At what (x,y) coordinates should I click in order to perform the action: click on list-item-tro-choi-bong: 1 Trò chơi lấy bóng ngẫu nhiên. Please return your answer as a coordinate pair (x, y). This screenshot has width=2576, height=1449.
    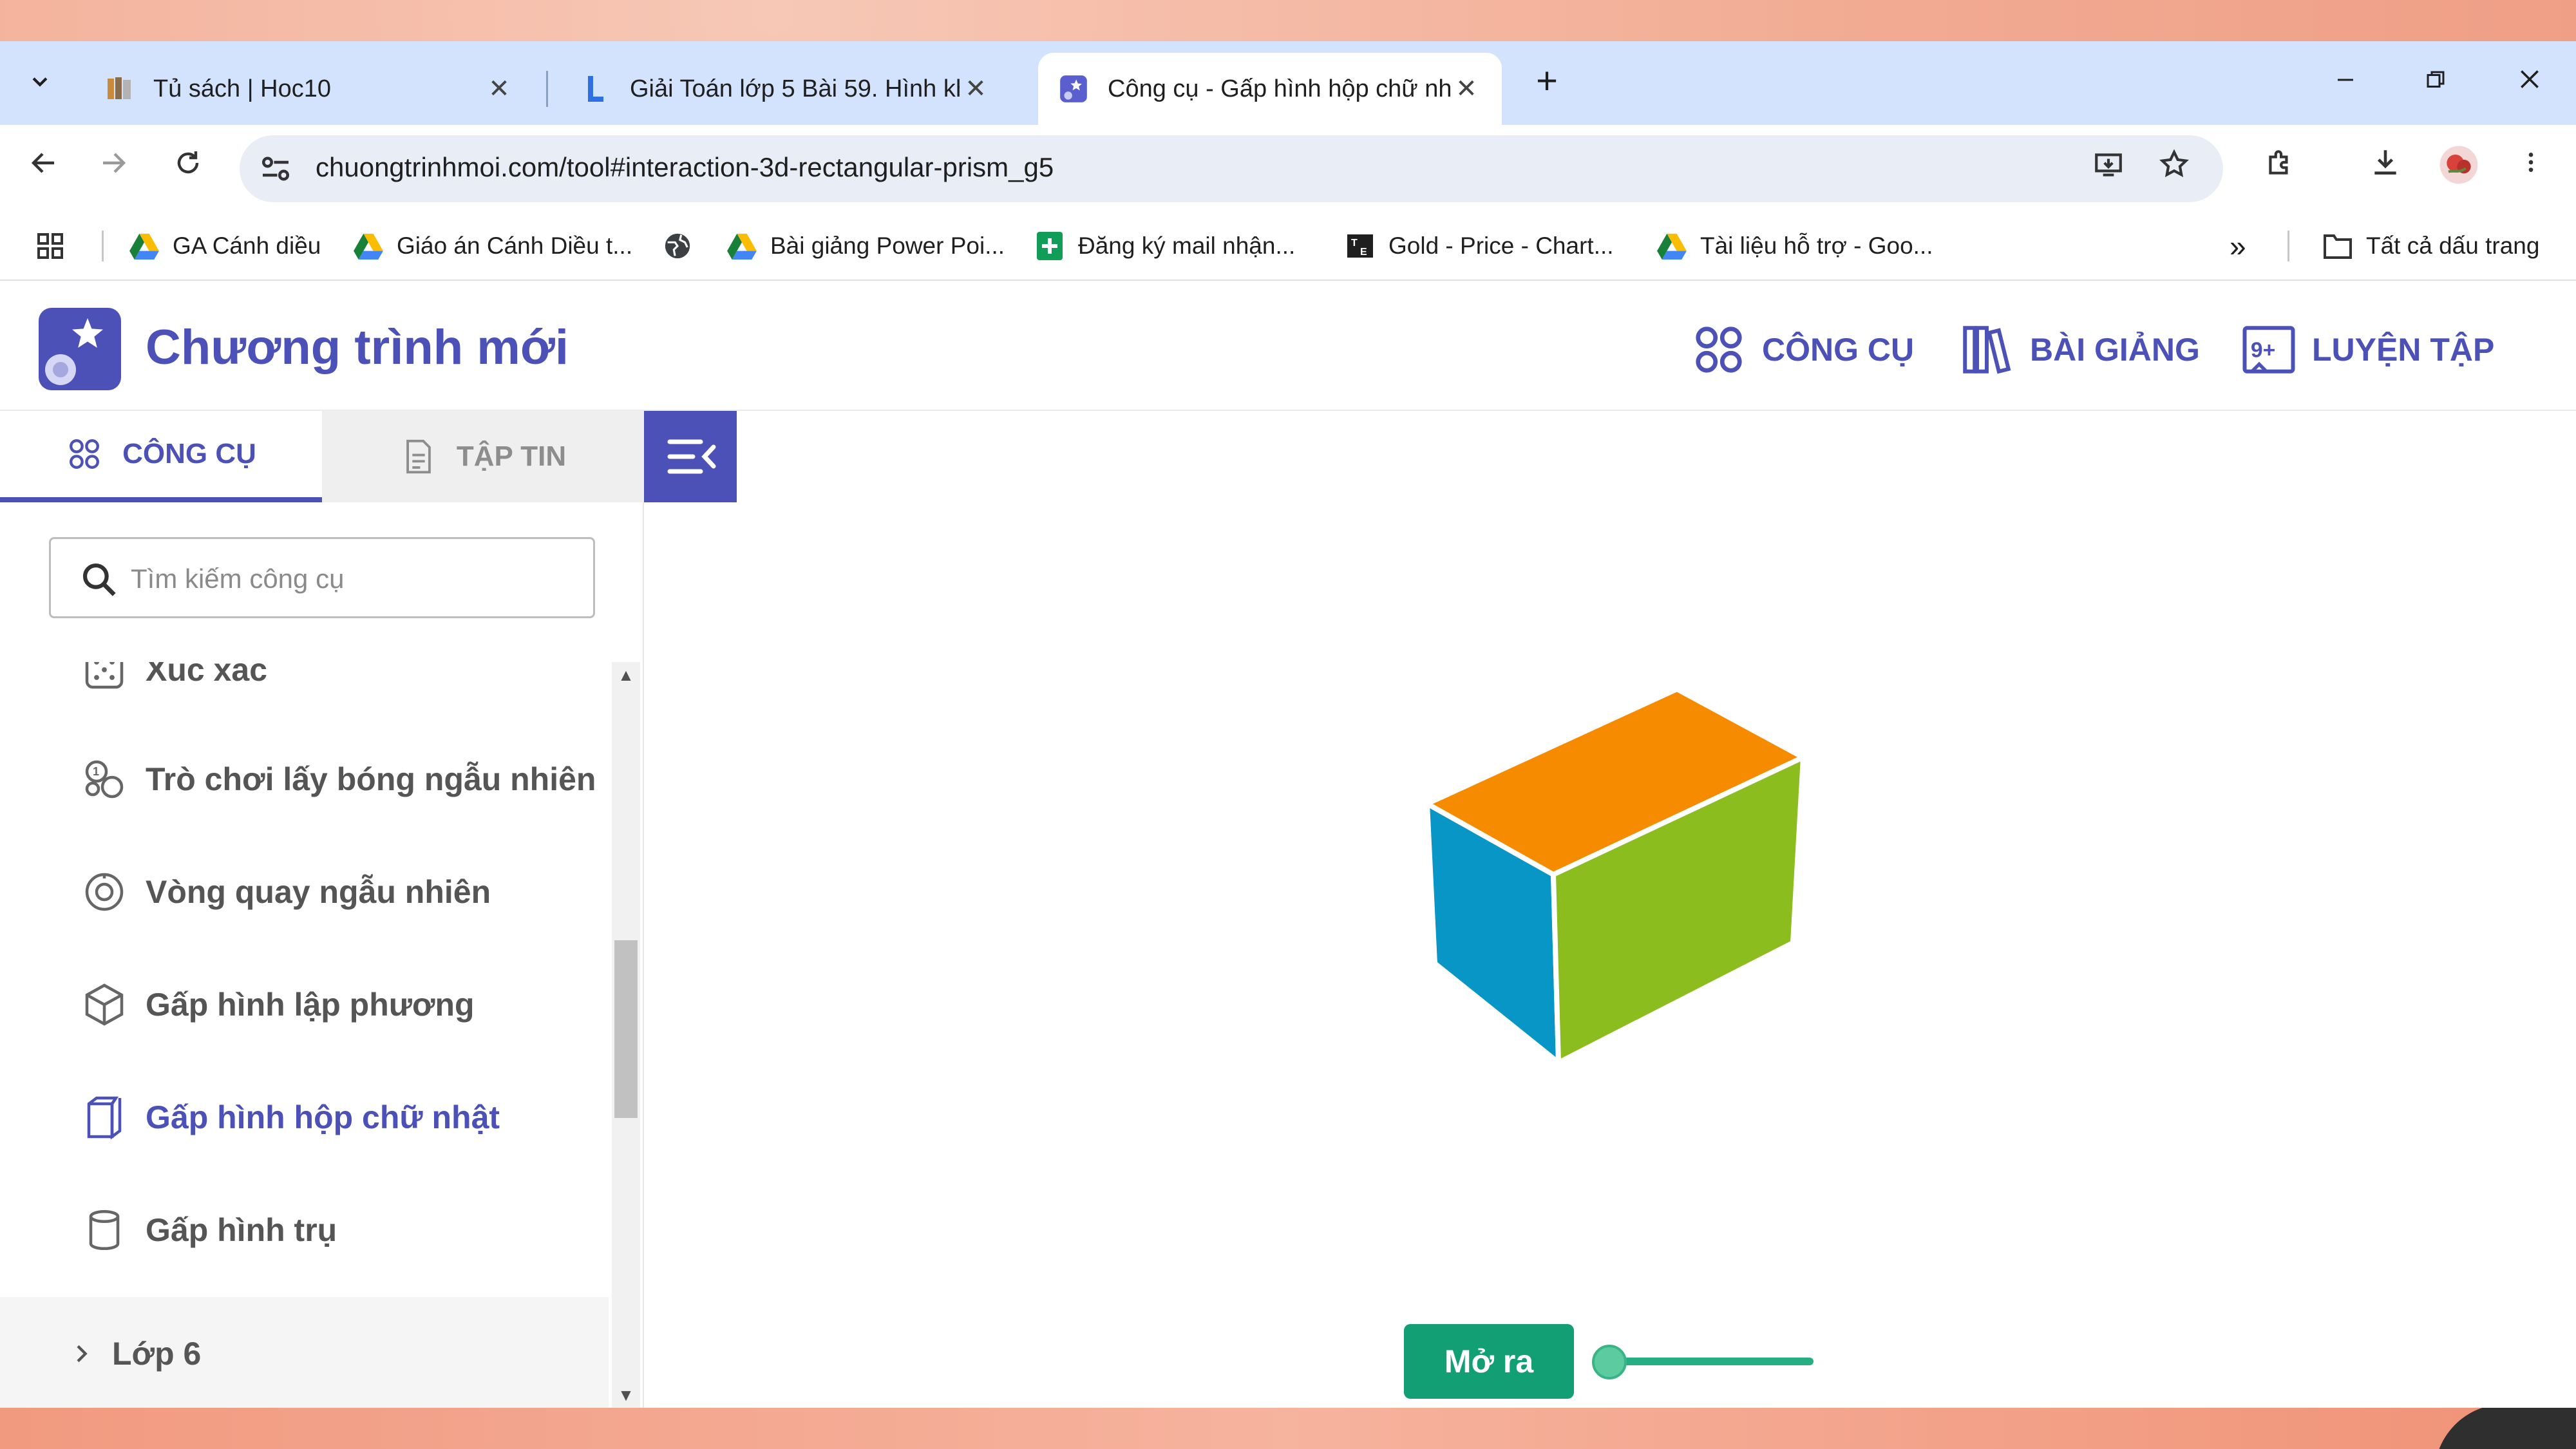
    Looking at the image, I should click on (304, 779).